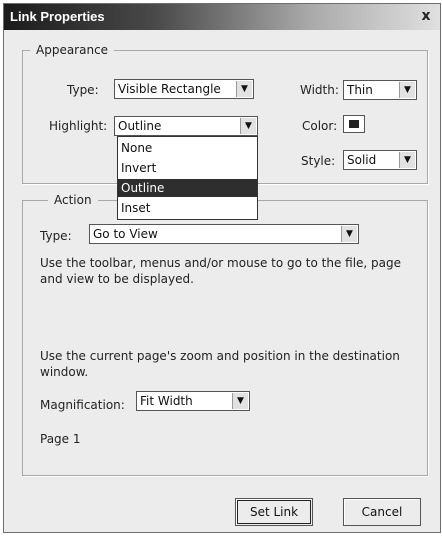 The image size is (442, 536). I want to click on highlight-dropdown-list: None Invert Outline Inset, so click(187, 178).